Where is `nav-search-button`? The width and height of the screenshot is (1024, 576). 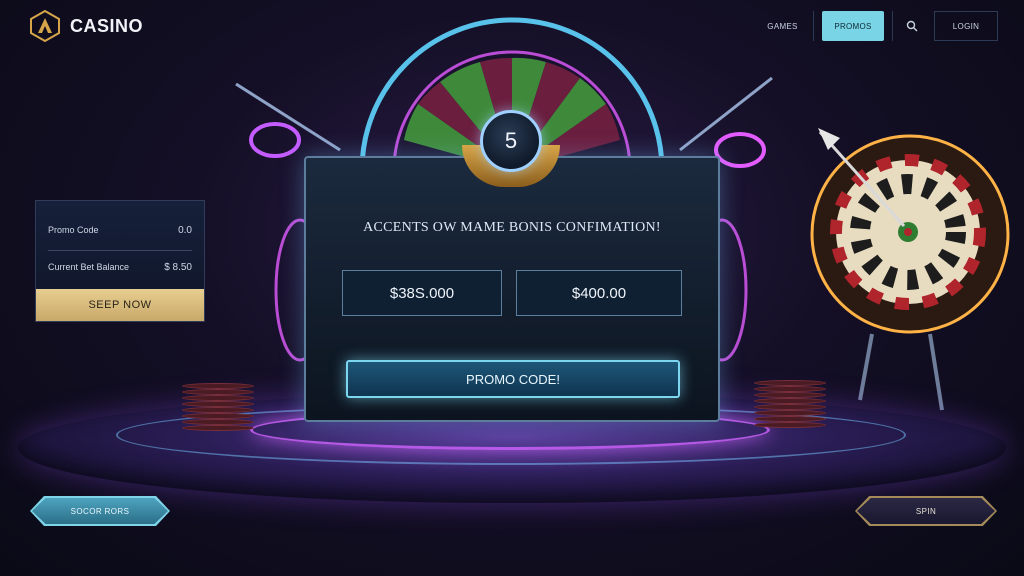
nav-search-button is located at coordinates (911, 26).